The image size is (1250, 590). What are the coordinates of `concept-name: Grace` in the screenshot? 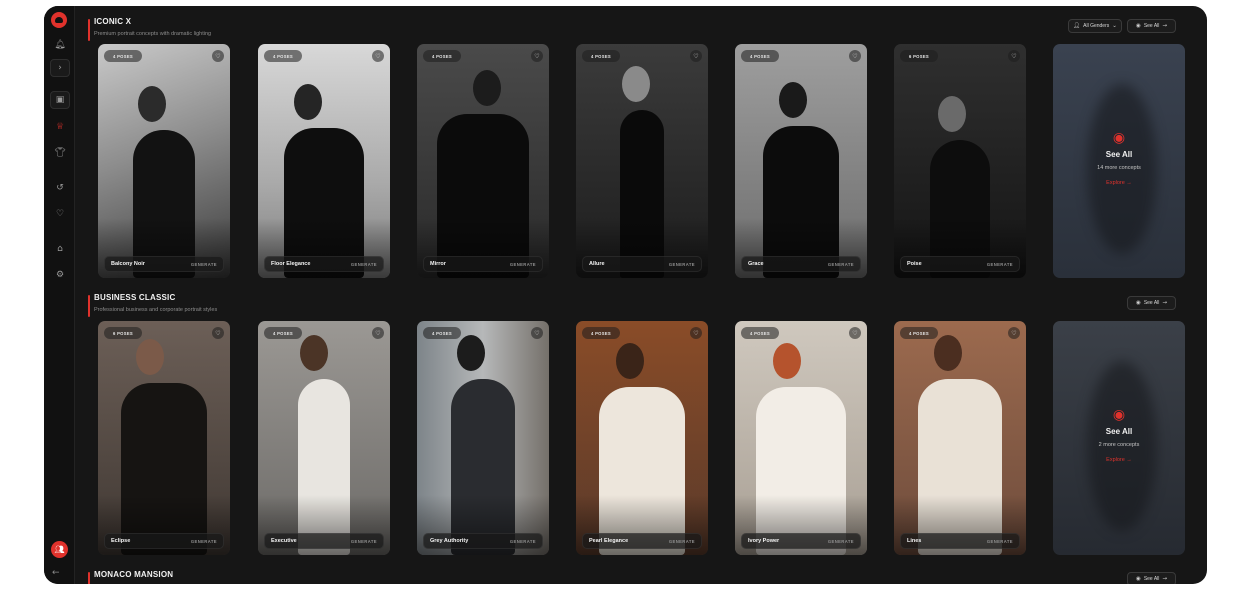 It's located at (756, 264).